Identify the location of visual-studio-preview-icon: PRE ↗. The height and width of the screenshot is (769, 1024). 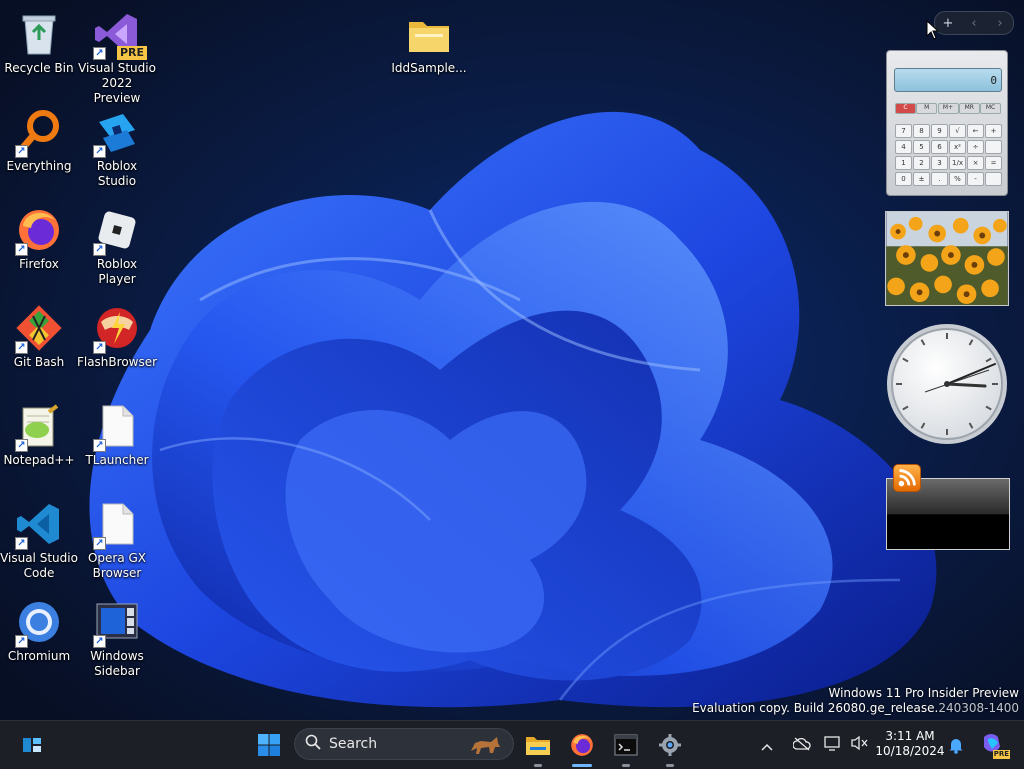
(120, 35).